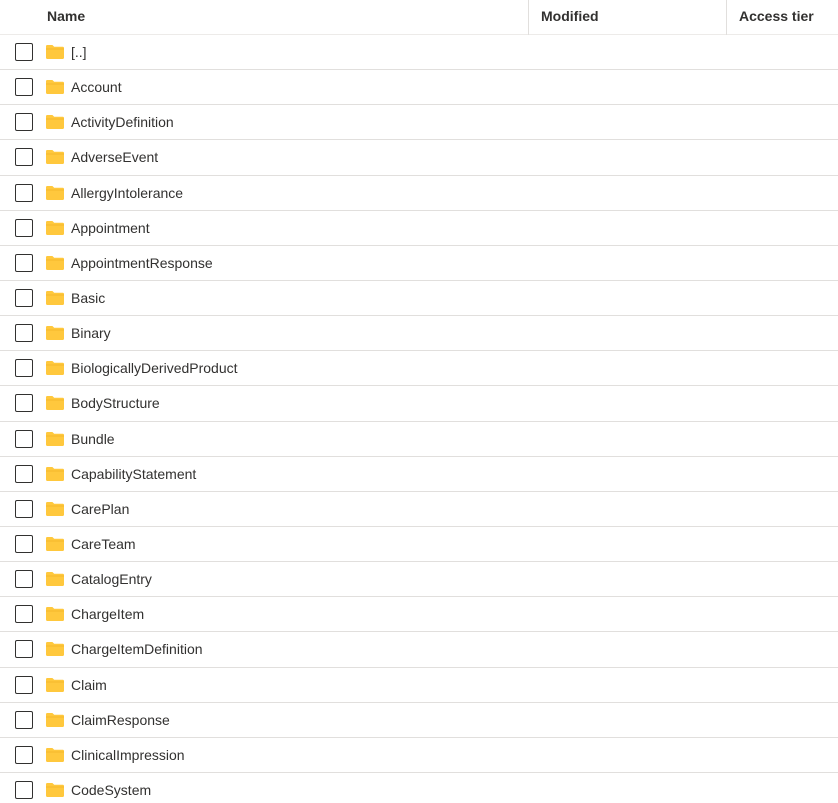 The width and height of the screenshot is (838, 803). I want to click on folder-name-link: CatalogEntry, so click(111, 579).